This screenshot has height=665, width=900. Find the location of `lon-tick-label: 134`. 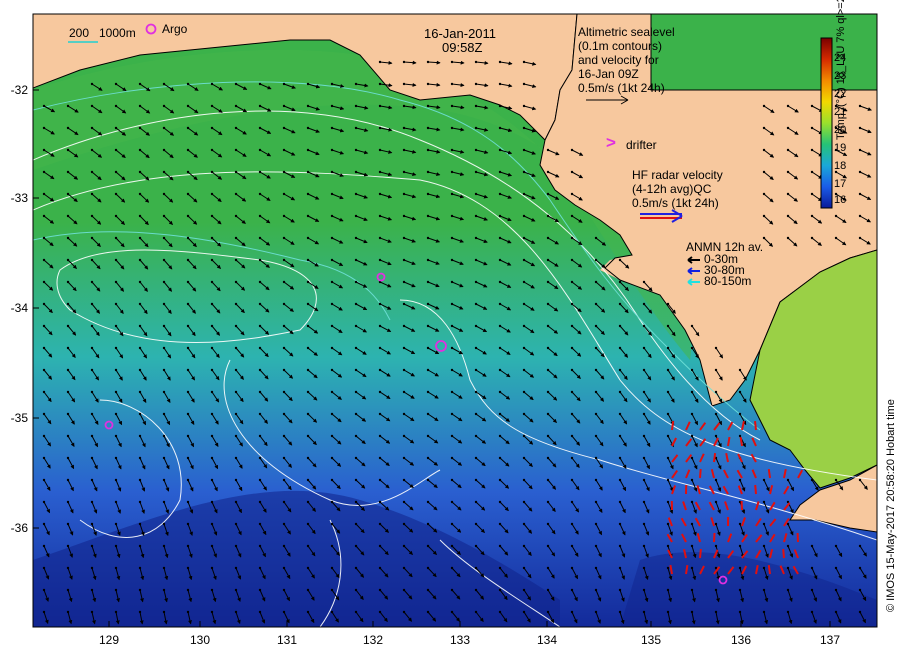

lon-tick-label: 134 is located at coordinates (547, 640).